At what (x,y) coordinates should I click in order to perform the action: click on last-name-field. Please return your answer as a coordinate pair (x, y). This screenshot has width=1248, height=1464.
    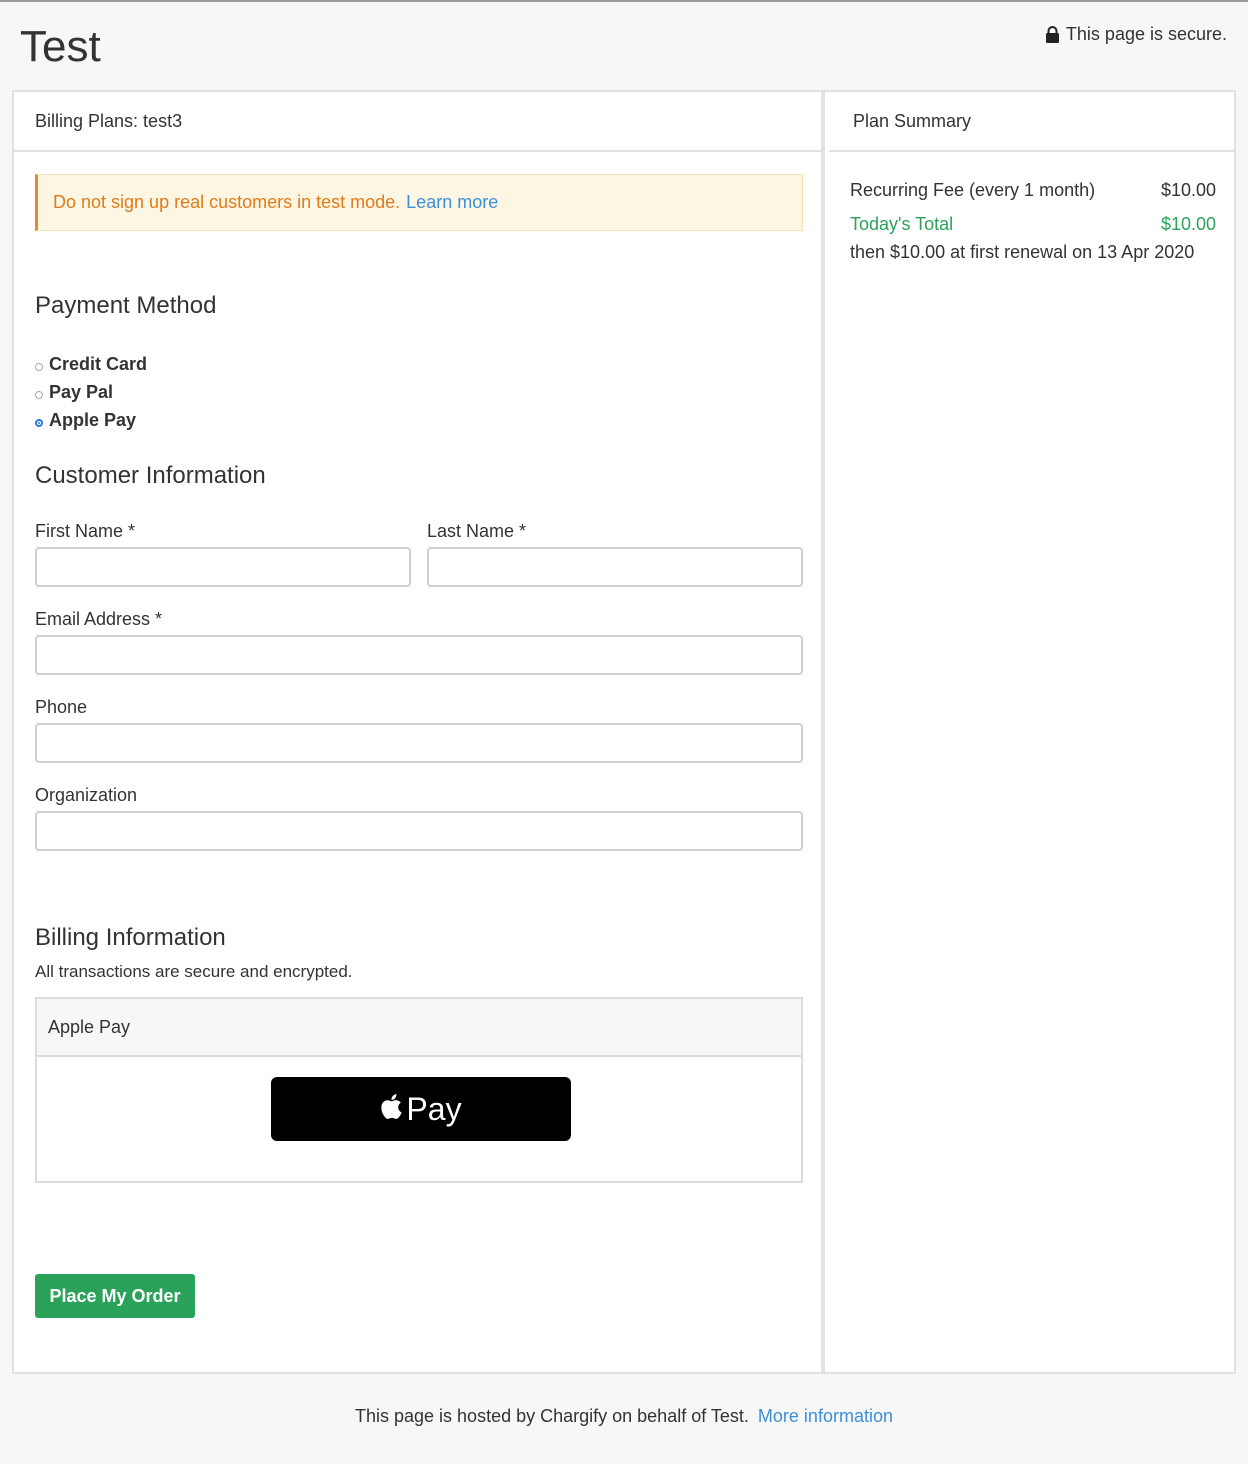
    Looking at the image, I should click on (615, 567).